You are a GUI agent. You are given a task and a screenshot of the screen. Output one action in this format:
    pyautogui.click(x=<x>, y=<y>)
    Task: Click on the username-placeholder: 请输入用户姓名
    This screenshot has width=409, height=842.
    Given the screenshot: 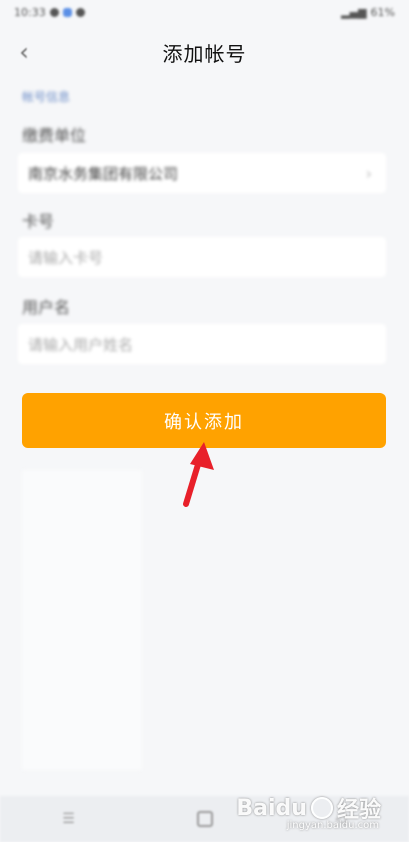 What is the action you would take?
    pyautogui.click(x=81, y=344)
    